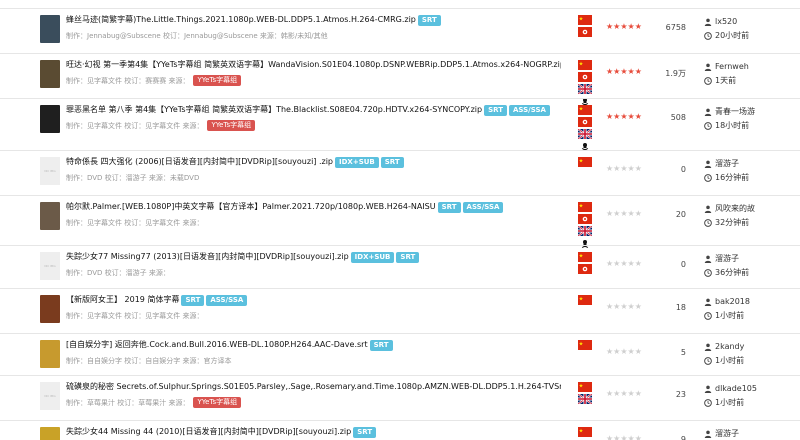  I want to click on uploader-info: 溜游子 36分钟前, so click(752, 266).